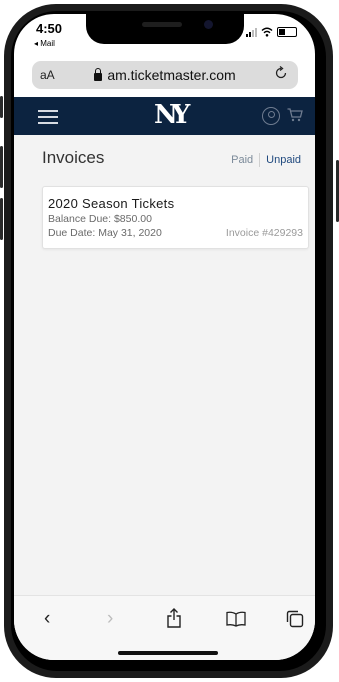  What do you see at coordinates (251, 32) in the screenshot?
I see `signal-icon` at bounding box center [251, 32].